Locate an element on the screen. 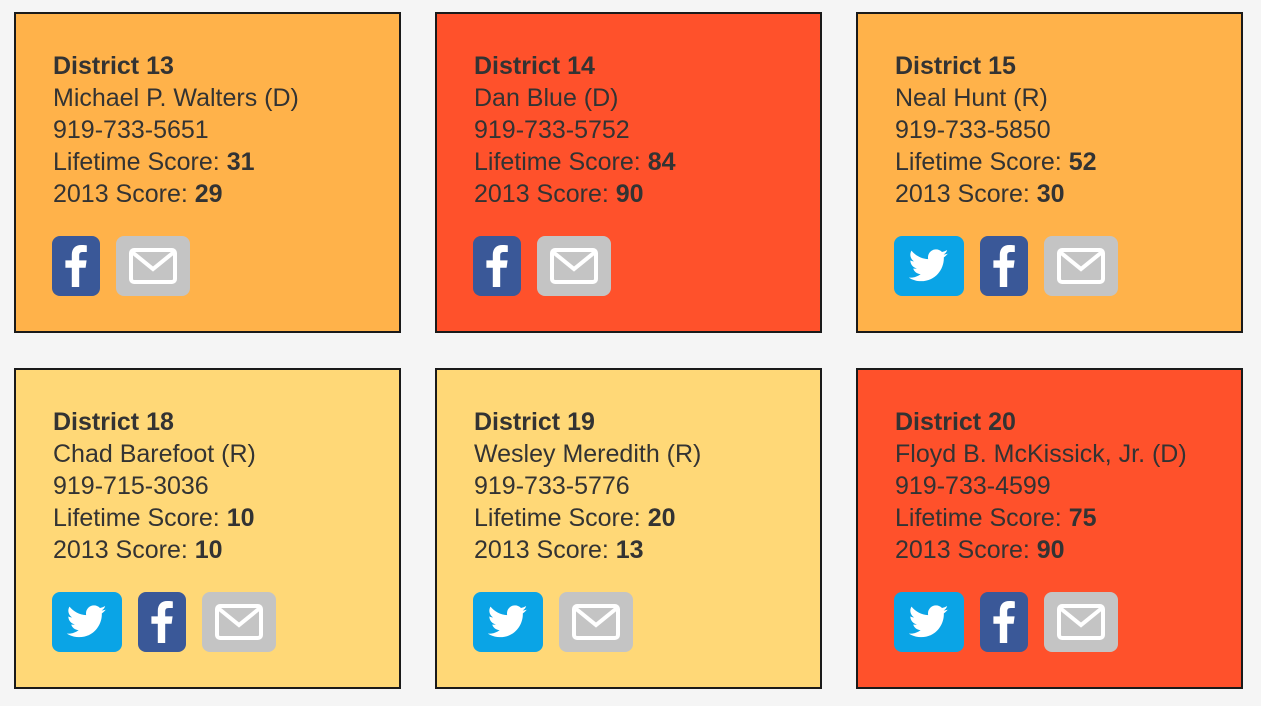 The height and width of the screenshot is (706, 1261). legislator-name: Michael P. Walters (D) is located at coordinates (176, 98).